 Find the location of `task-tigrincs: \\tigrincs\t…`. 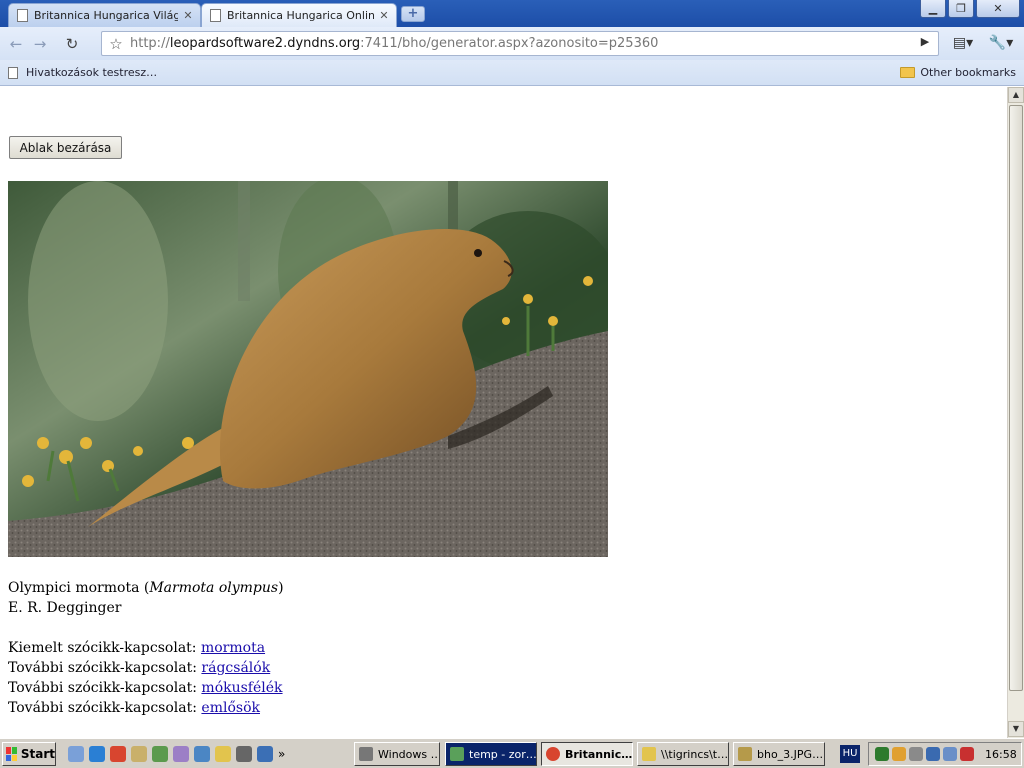

task-tigrincs: \\tigrincs\t… is located at coordinates (683, 754).